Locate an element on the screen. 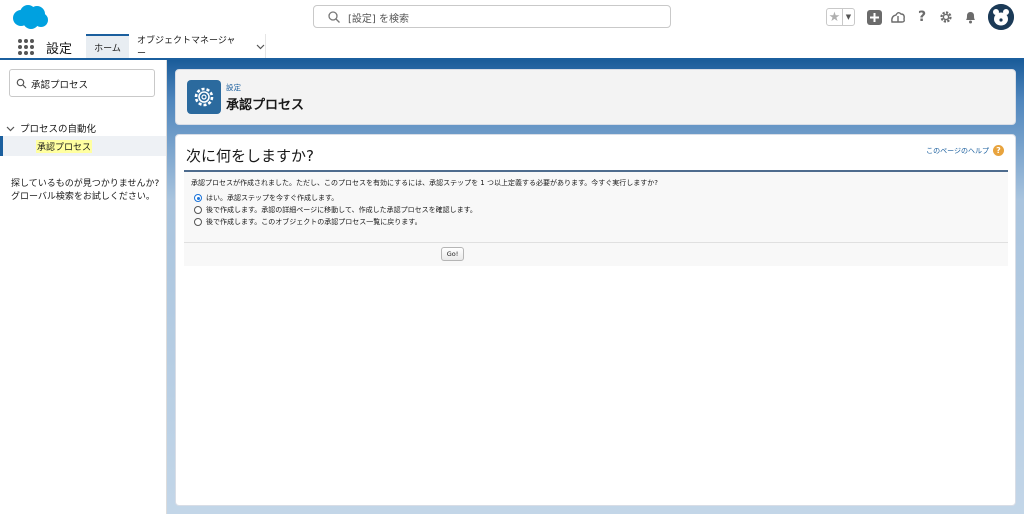  tab-object-manager: オブジェクトマネージャー is located at coordinates (197, 46).